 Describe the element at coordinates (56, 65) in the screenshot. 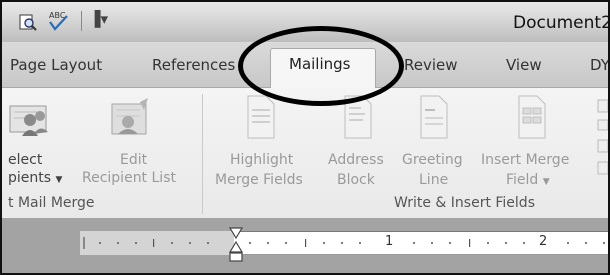

I see `tab-page-layout: Page Layout` at that location.